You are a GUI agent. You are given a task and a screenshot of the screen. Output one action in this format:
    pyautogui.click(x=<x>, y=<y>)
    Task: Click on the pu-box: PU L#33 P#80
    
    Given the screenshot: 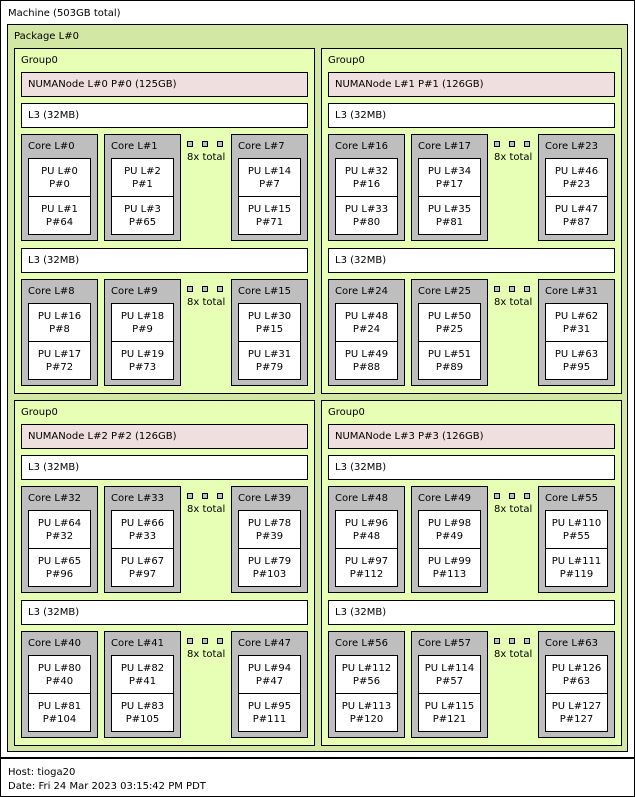 What is the action you would take?
    pyautogui.click(x=366, y=215)
    